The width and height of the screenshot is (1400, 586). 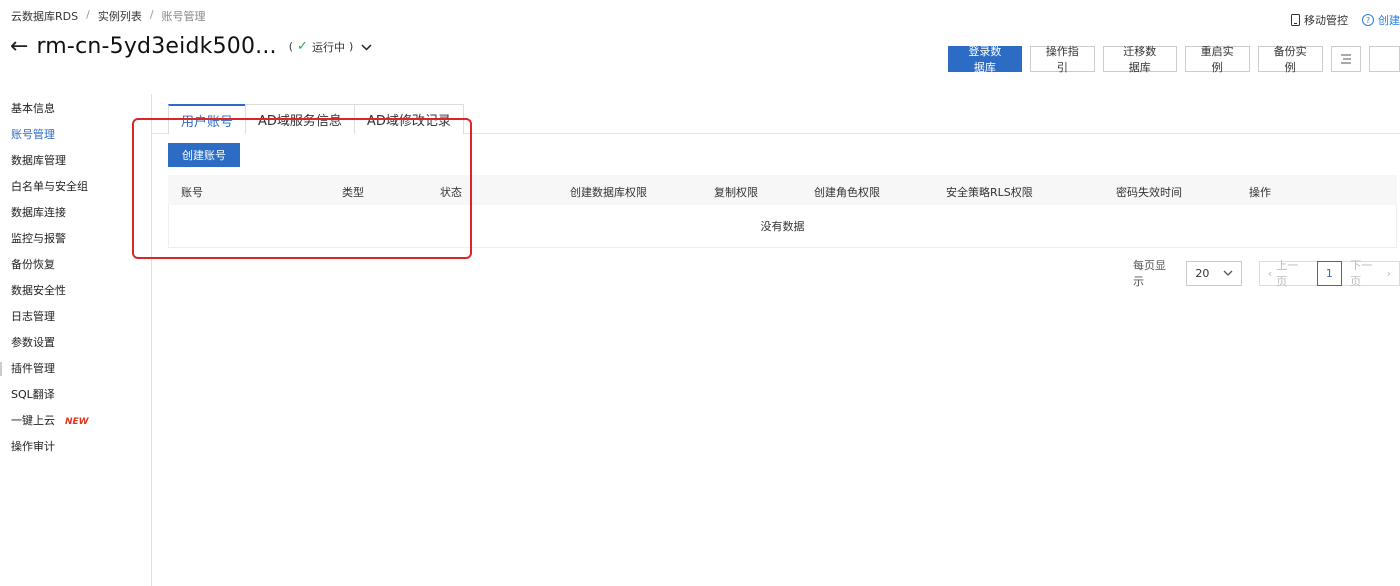 What do you see at coordinates (75, 187) in the screenshot?
I see `sidebar-item-whitelist-security: 白名单与安全组` at bounding box center [75, 187].